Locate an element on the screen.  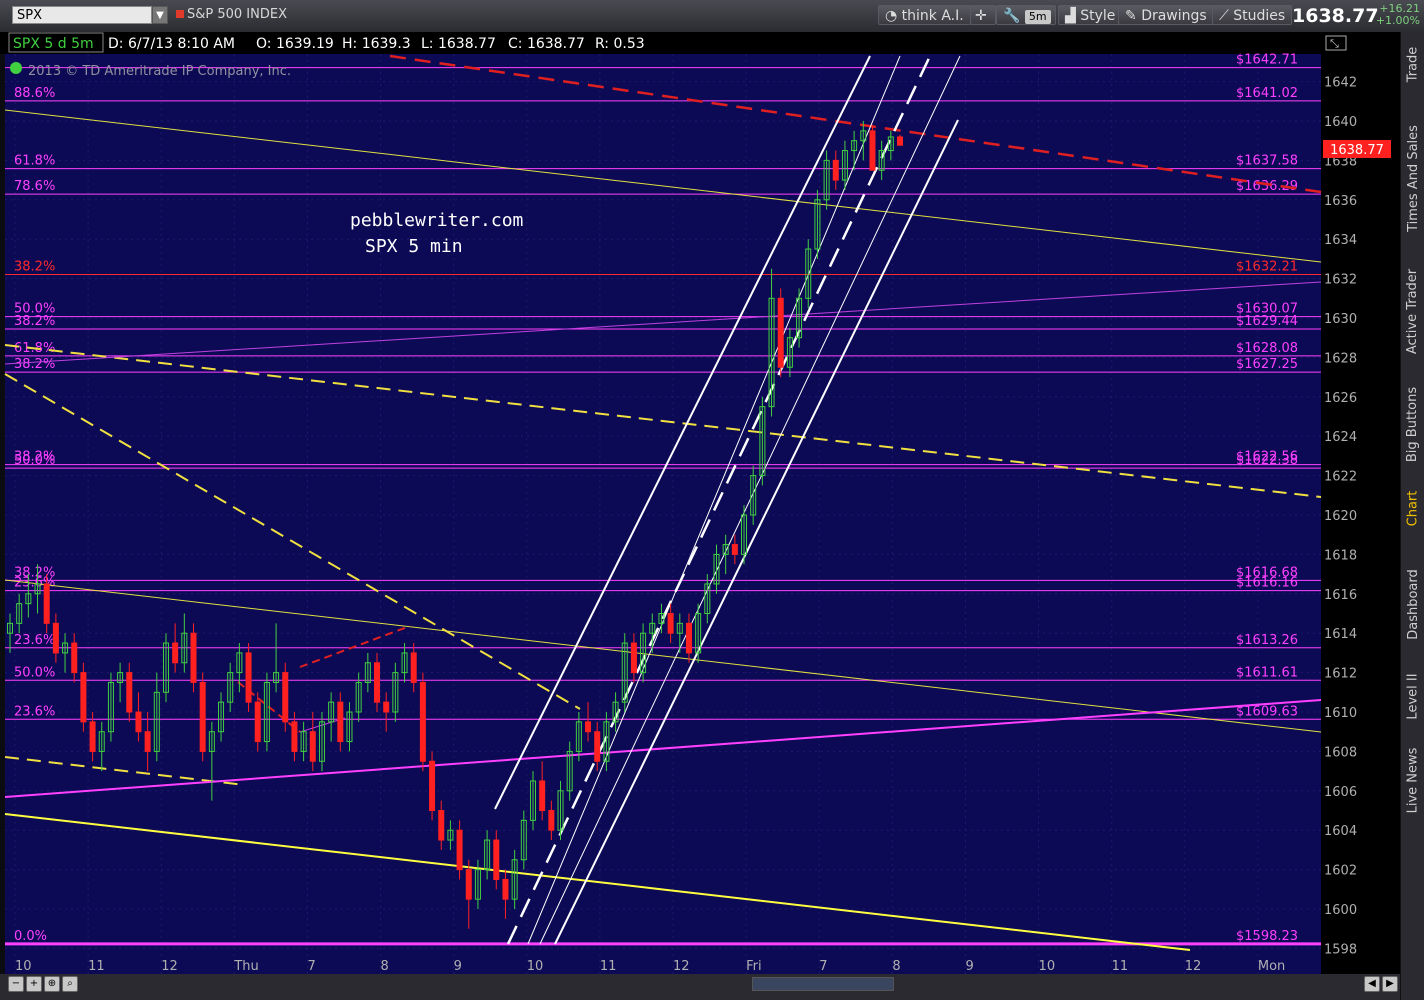
level-price-label: $1622.38 is located at coordinates (1267, 460).